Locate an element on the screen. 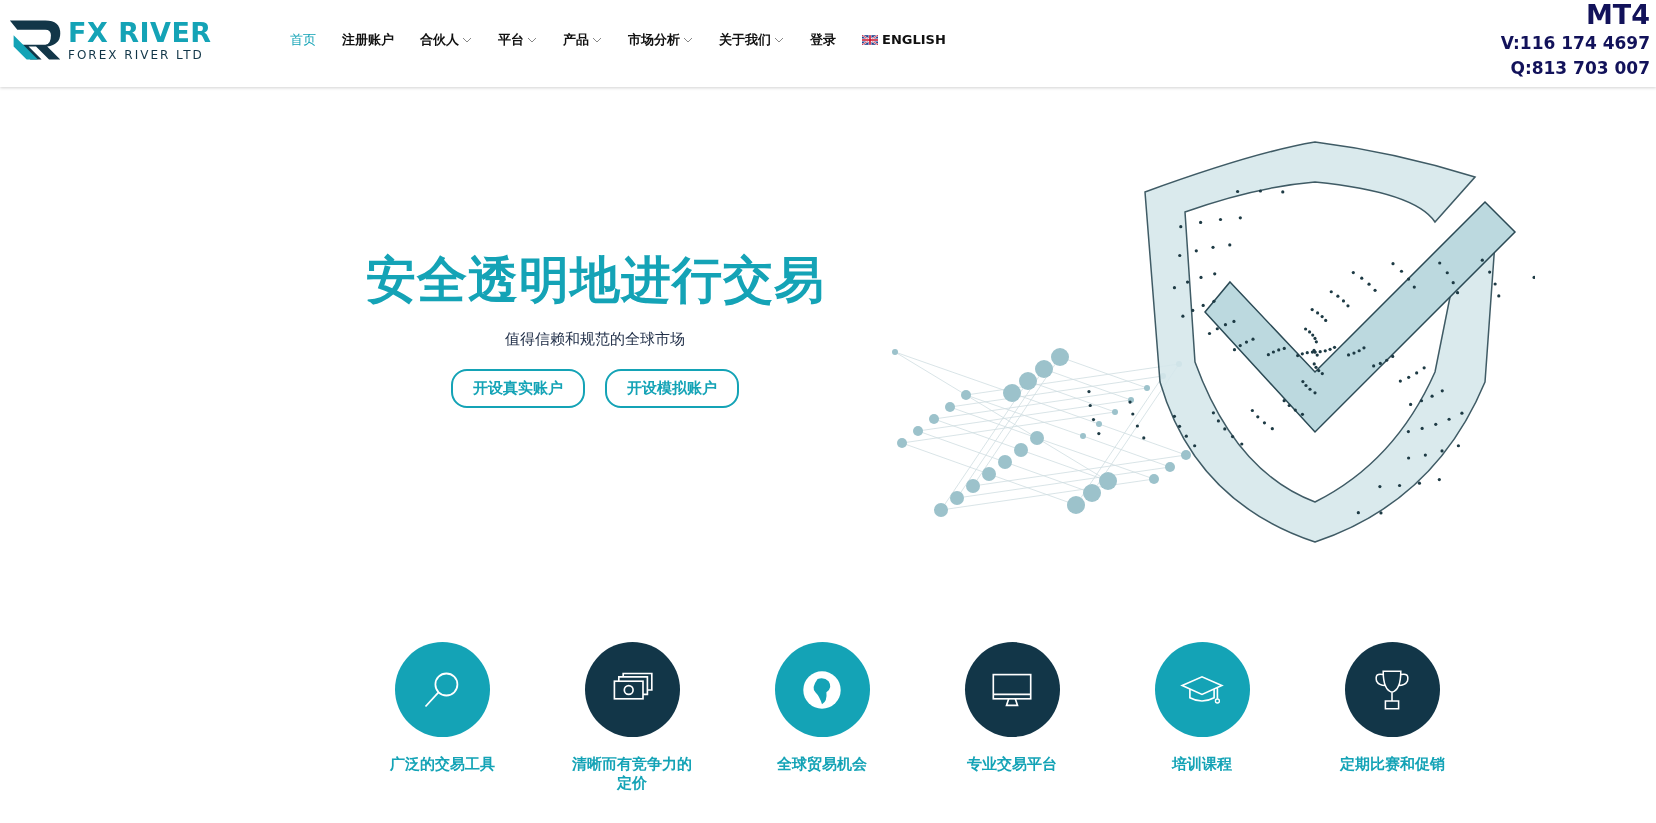 This screenshot has width=1656, height=823. nav-link: 登录 is located at coordinates (823, 39).